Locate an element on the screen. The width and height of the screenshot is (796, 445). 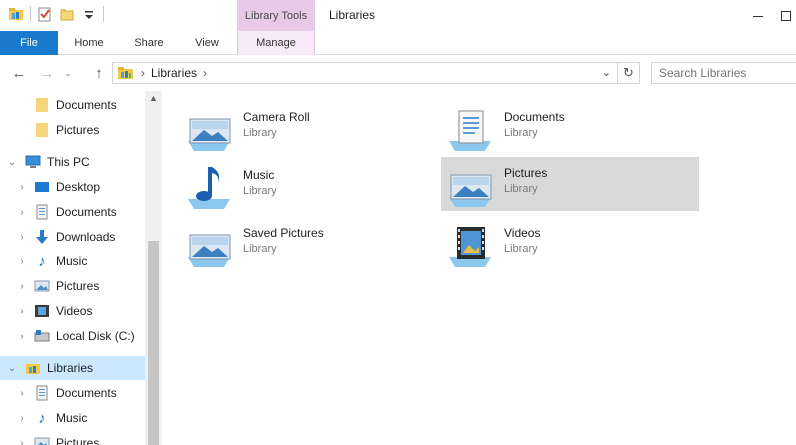
back-button: ← is located at coordinates (19, 73).